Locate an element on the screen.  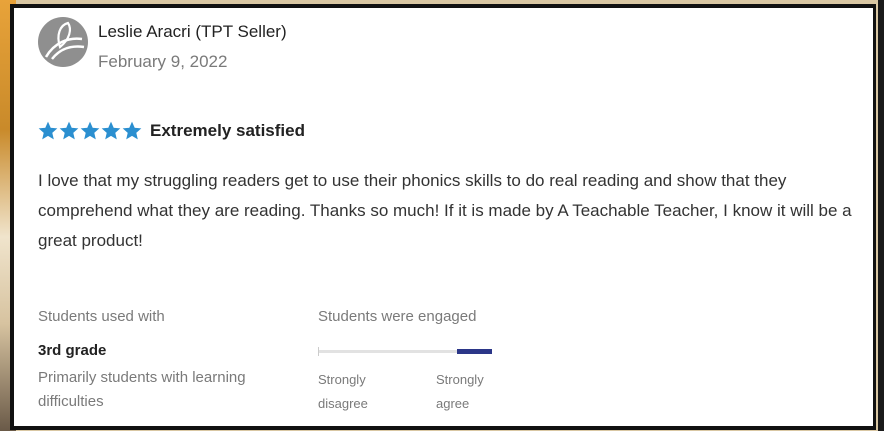
scale-low-label: Strongly disagree is located at coordinates (343, 391).